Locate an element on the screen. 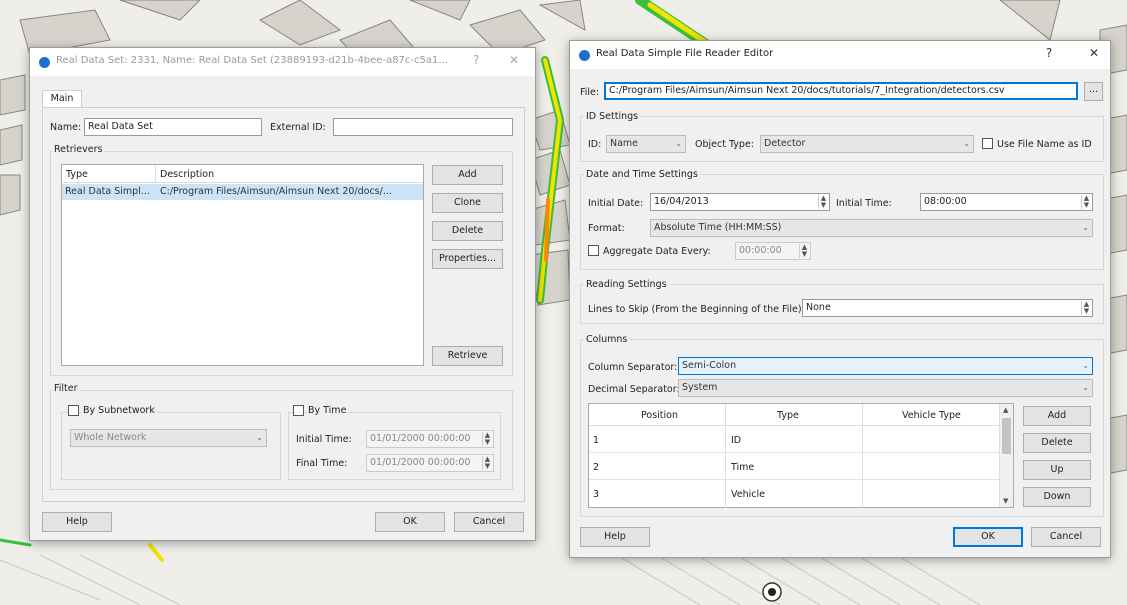  aggregate-checkbox is located at coordinates (593, 250).